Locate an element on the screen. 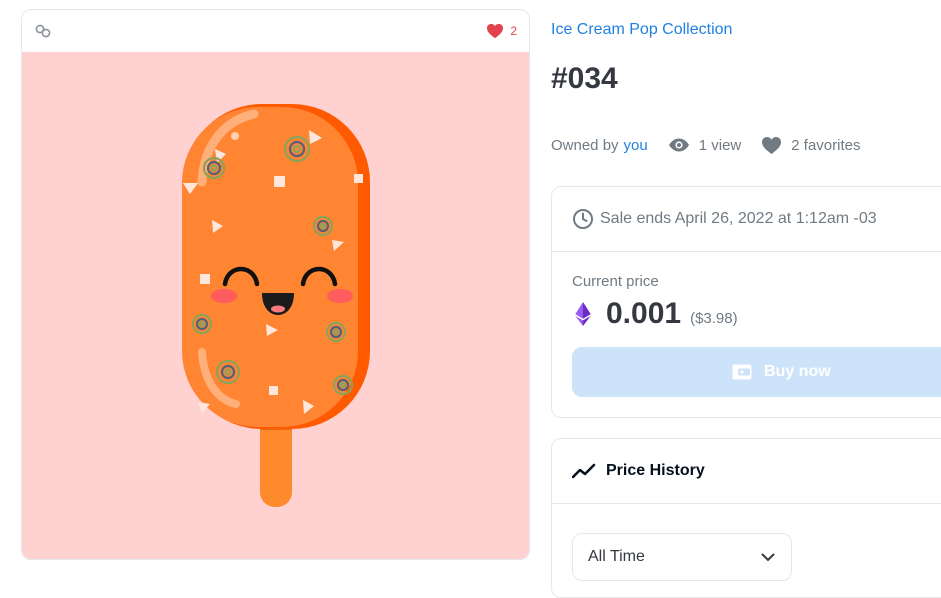 The height and width of the screenshot is (598, 941). owned-by-label: Owned by is located at coordinates (585, 145).